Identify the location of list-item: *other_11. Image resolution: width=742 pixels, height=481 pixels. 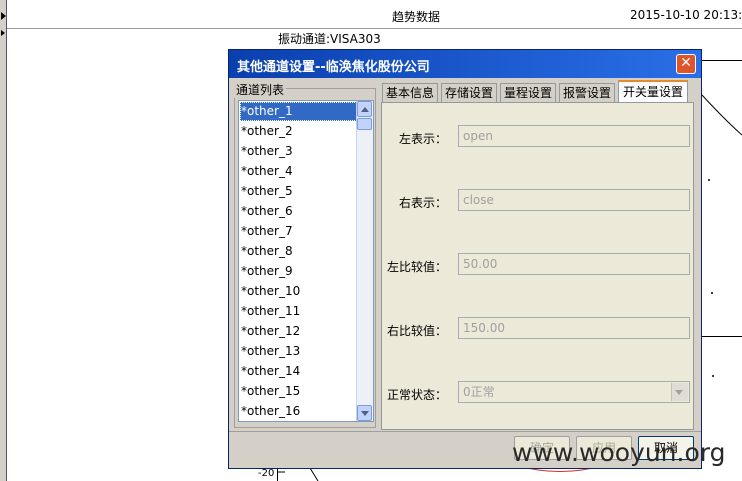
(298, 311).